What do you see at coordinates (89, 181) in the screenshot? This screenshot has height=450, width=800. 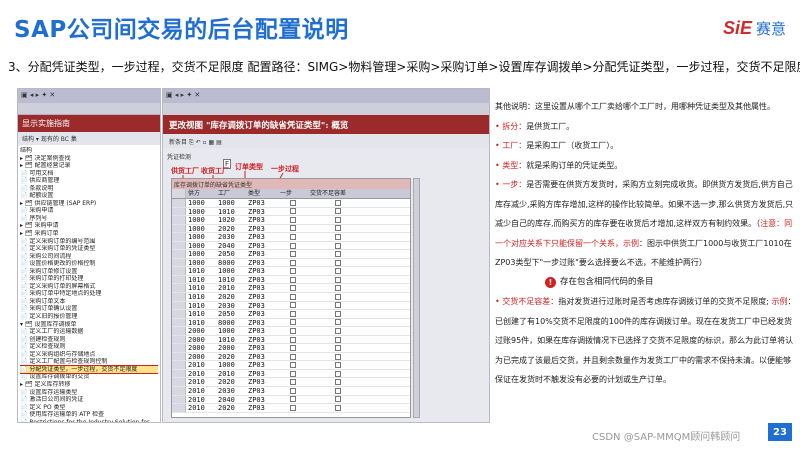 I see `tree-item: 📄 供应商管理` at bounding box center [89, 181].